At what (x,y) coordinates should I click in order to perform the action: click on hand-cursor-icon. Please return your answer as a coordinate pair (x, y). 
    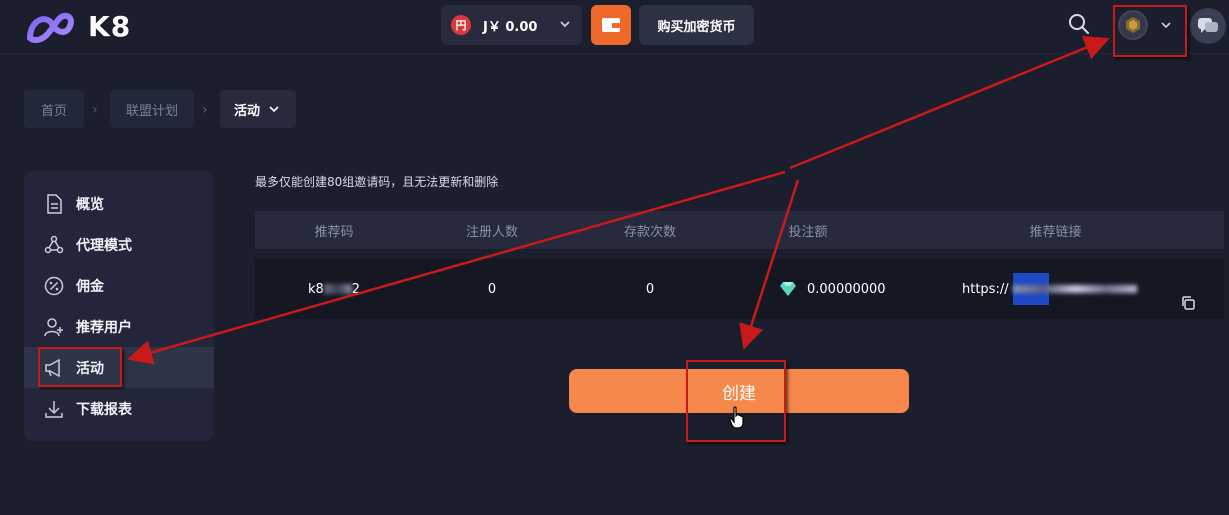
    Looking at the image, I should click on (736, 417).